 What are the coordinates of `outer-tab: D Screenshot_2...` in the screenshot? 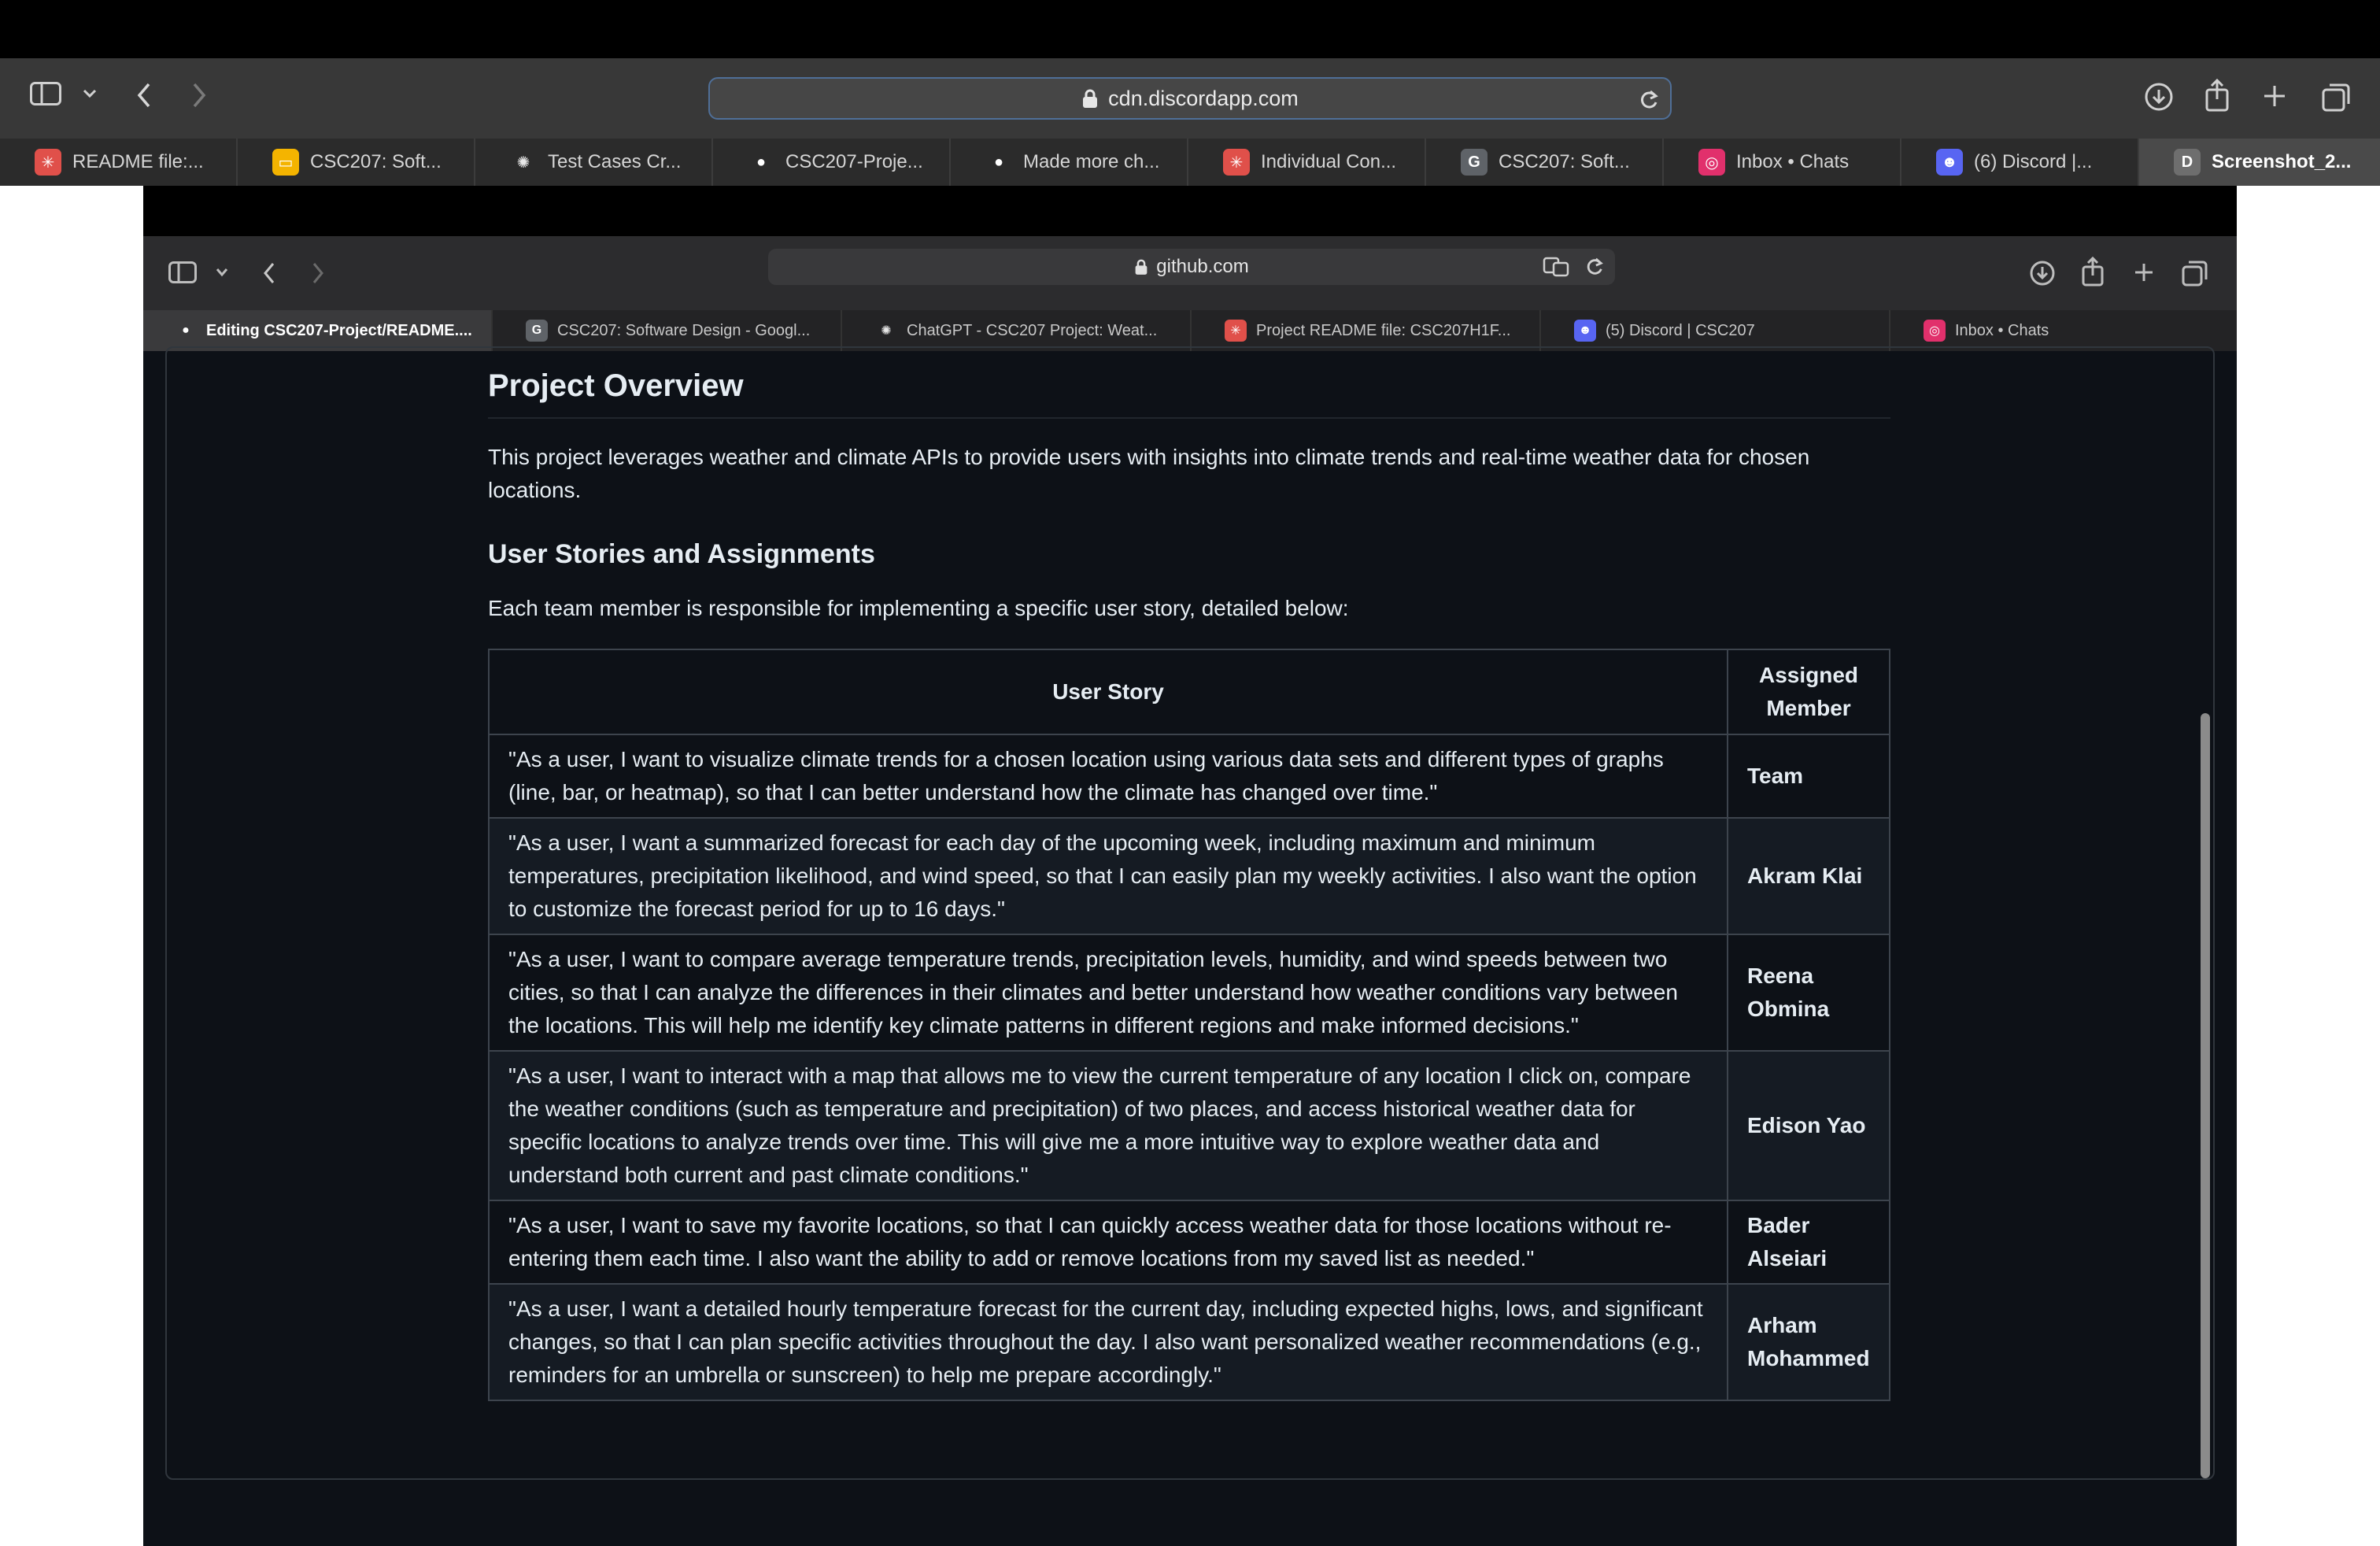 It's located at (2259, 163).